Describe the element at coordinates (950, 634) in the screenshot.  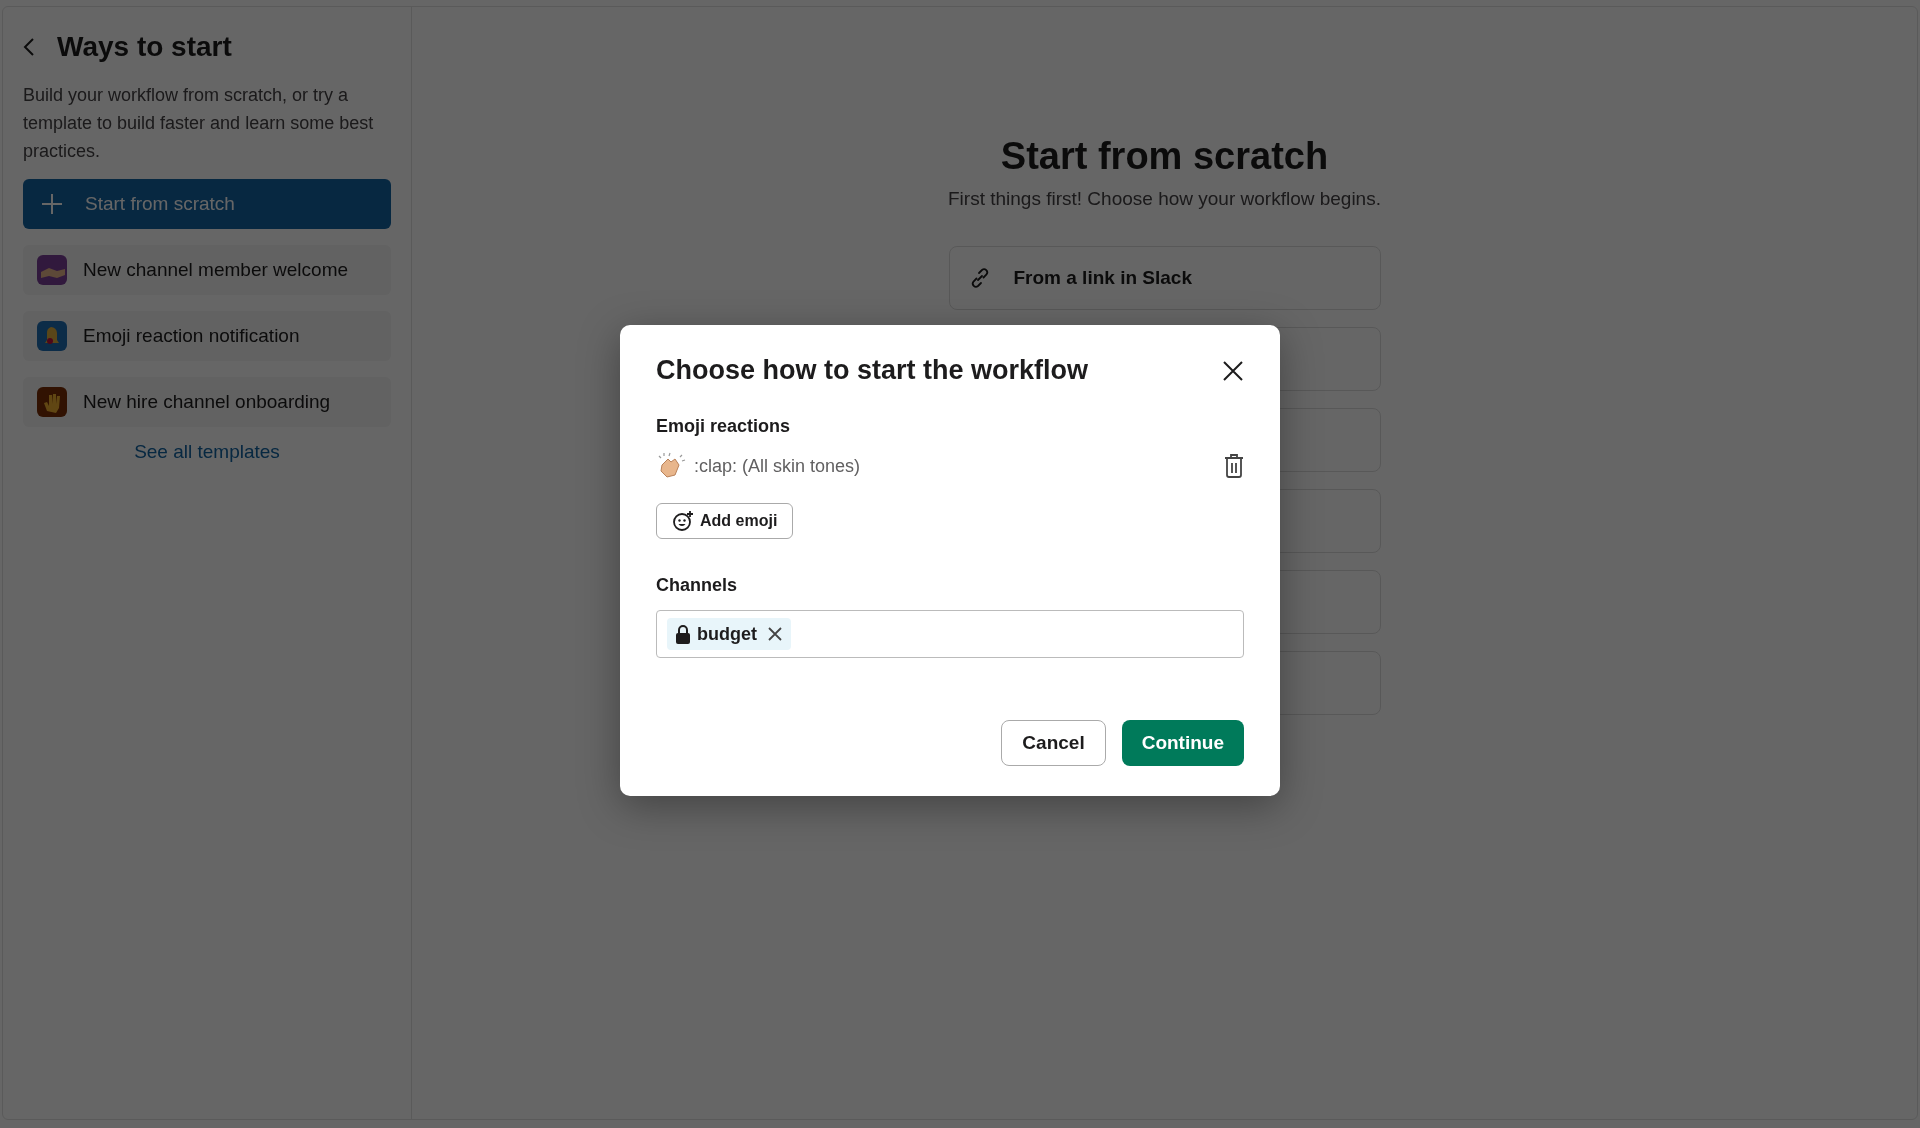
I see `channels-field: budget` at that location.